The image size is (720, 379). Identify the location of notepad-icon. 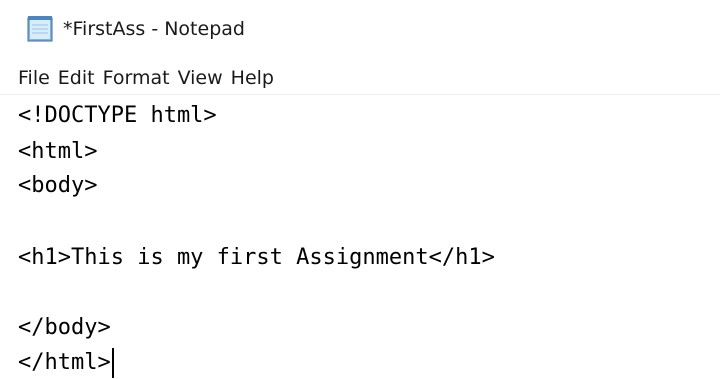
(40, 29).